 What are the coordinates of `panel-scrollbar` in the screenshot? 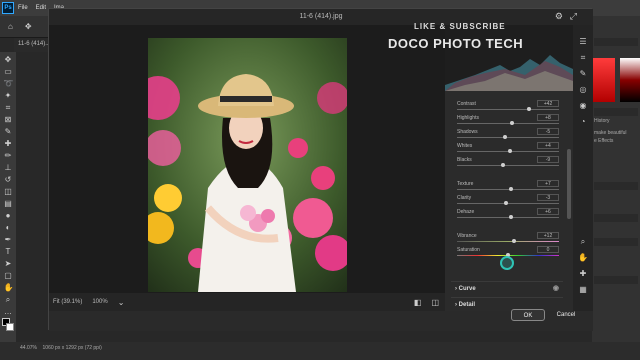 It's located at (569, 184).